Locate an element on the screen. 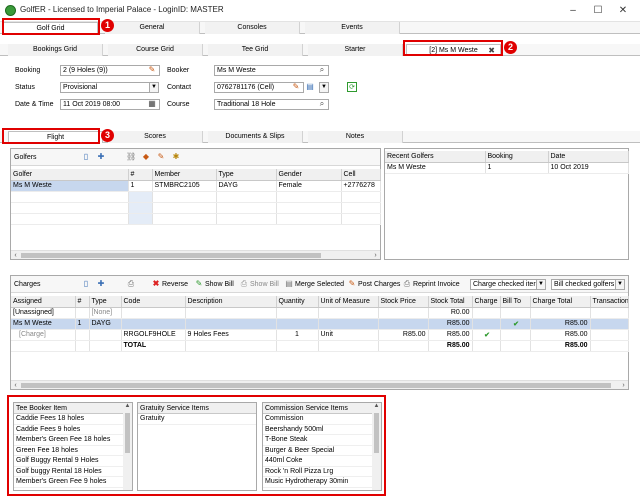 This screenshot has width=640, height=499. bill-checked-dropdown-icon: ▼ is located at coordinates (620, 284).